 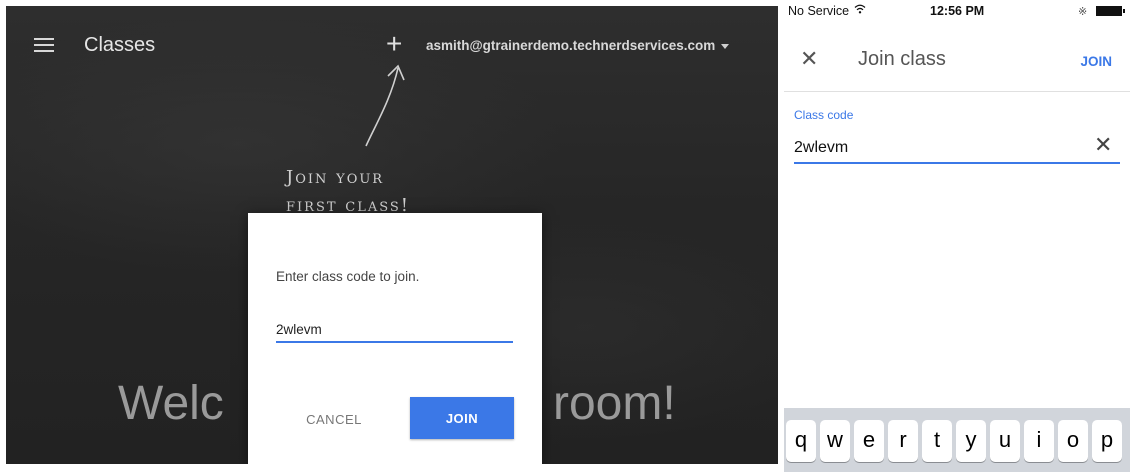 I want to click on cancel-button: CANCEL, so click(x=334, y=419).